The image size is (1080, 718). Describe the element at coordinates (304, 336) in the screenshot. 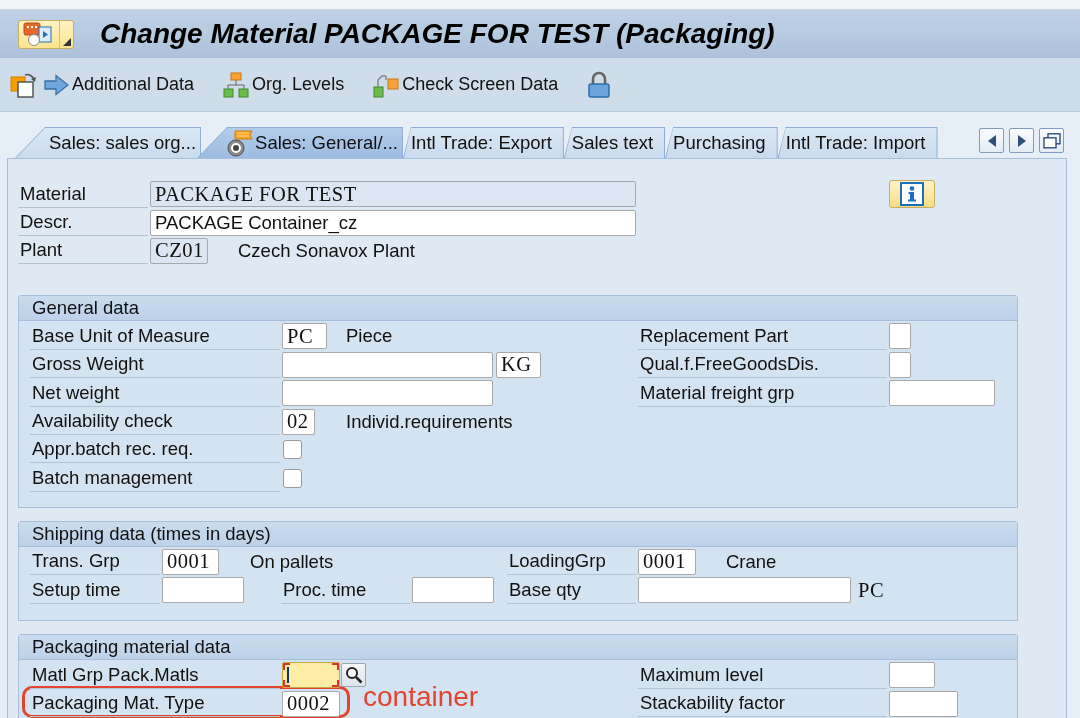

I see `input-field: PC` at that location.